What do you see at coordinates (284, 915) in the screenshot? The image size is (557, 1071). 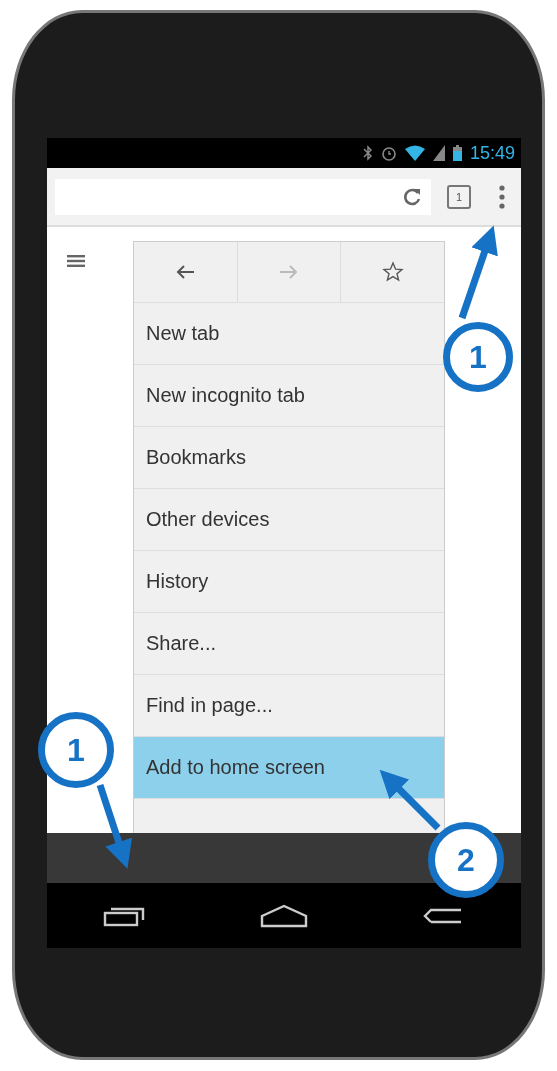 I see `home-icon` at bounding box center [284, 915].